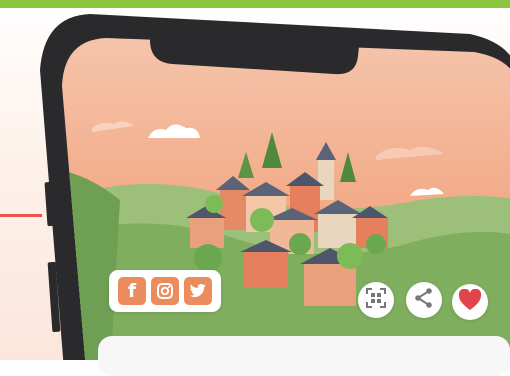 The height and width of the screenshot is (376, 510). I want to click on twitter-icon, so click(198, 291).